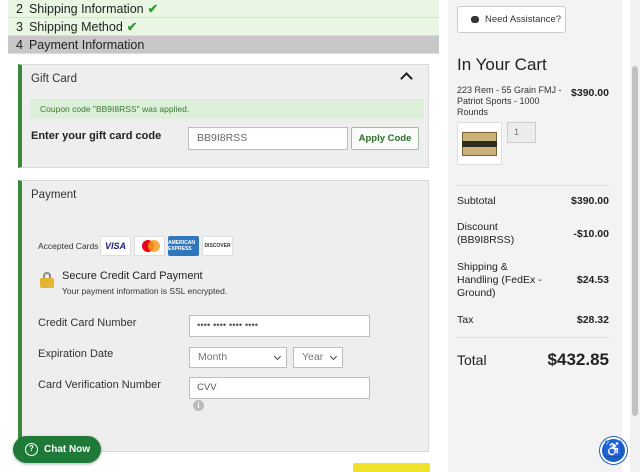 The width and height of the screenshot is (640, 472). What do you see at coordinates (54, 79) in the screenshot?
I see `gift-card-title: Gift Card` at bounding box center [54, 79].